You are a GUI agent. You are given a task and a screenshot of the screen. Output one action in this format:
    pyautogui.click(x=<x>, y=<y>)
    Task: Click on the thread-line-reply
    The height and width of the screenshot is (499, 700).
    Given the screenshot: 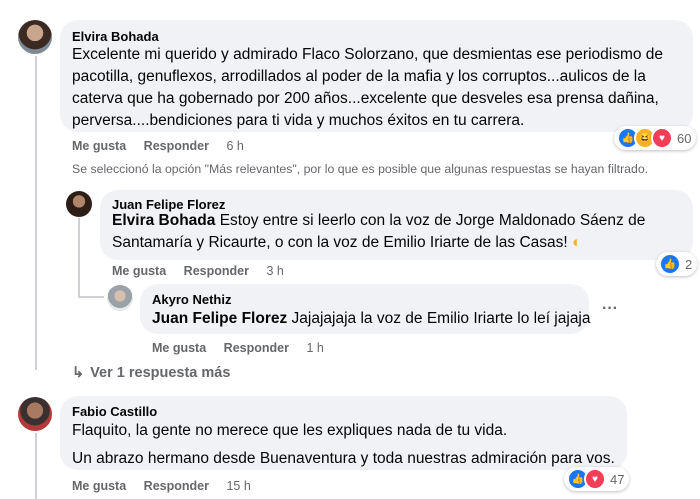 What is the action you would take?
    pyautogui.click(x=79, y=258)
    